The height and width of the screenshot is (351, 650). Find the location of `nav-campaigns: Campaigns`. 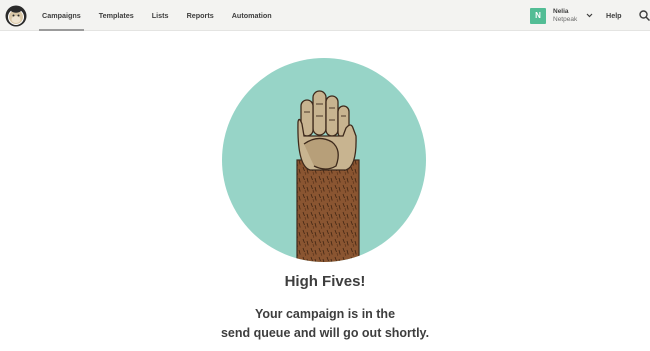

nav-campaigns: Campaigns is located at coordinates (61, 15).